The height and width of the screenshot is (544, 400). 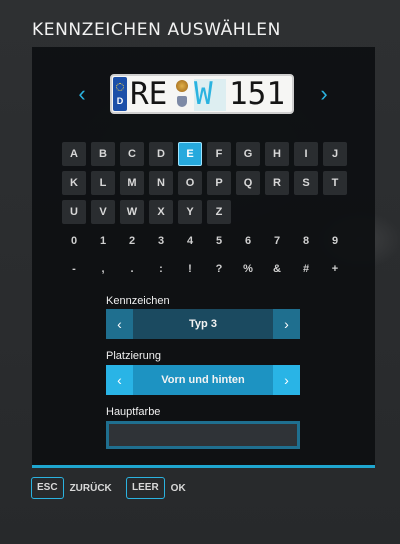 What do you see at coordinates (82, 94) in the screenshot?
I see `chevron-left-icon: ‹` at bounding box center [82, 94].